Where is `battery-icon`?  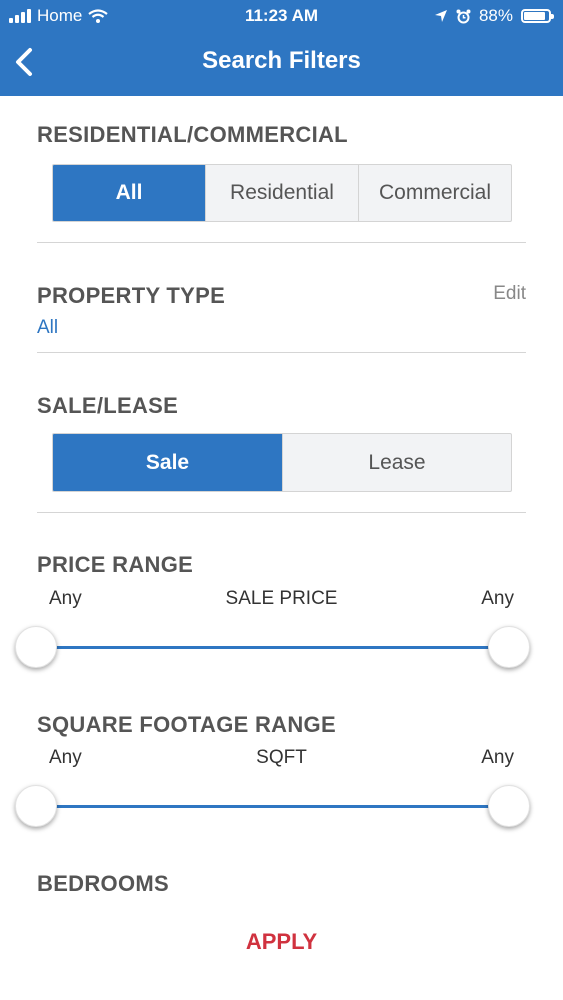 battery-icon is located at coordinates (537, 16).